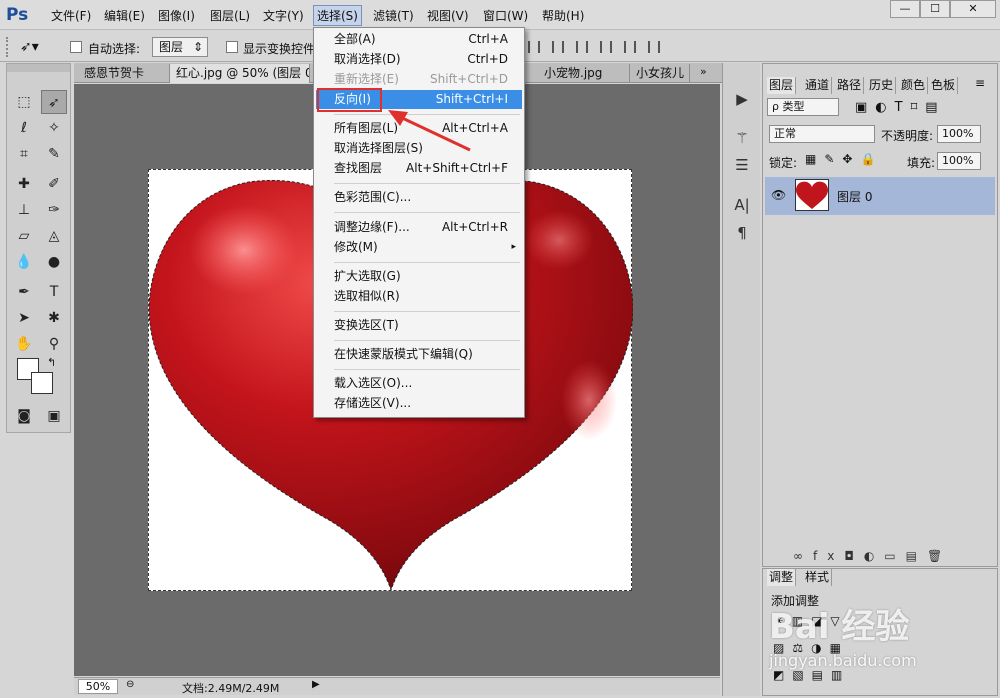 The image size is (1000, 698). What do you see at coordinates (393, 16) in the screenshot?
I see `menu-filter: 滤镜(T)` at bounding box center [393, 16].